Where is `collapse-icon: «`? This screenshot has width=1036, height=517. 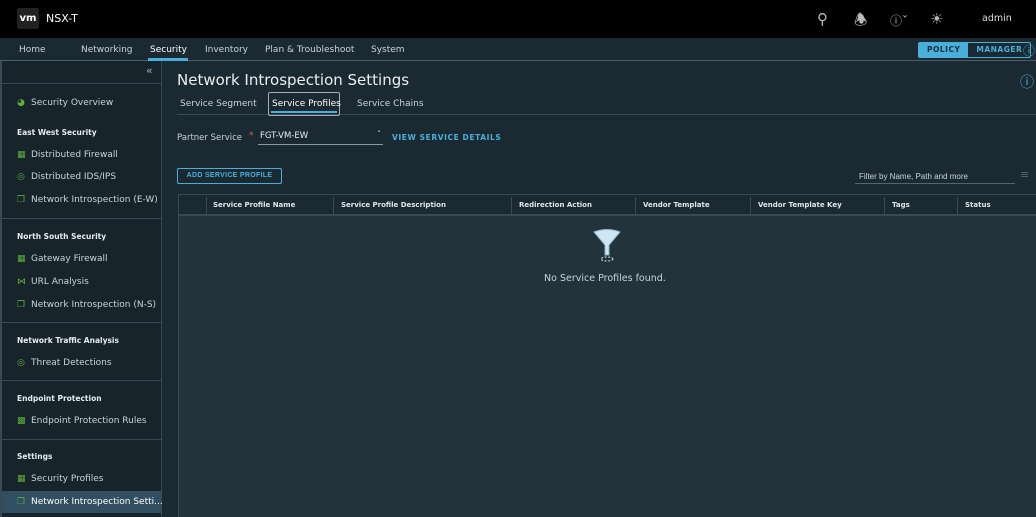
collapse-icon: « is located at coordinates (149, 70).